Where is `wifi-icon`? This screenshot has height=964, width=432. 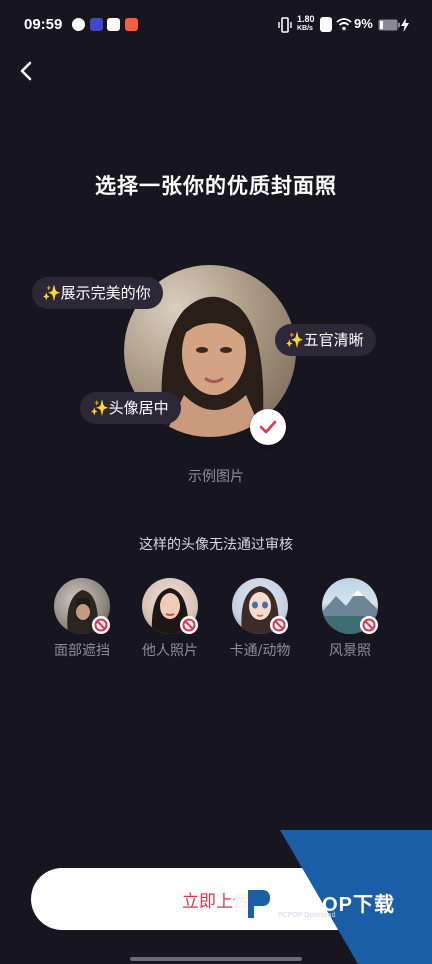
wifi-icon is located at coordinates (344, 24).